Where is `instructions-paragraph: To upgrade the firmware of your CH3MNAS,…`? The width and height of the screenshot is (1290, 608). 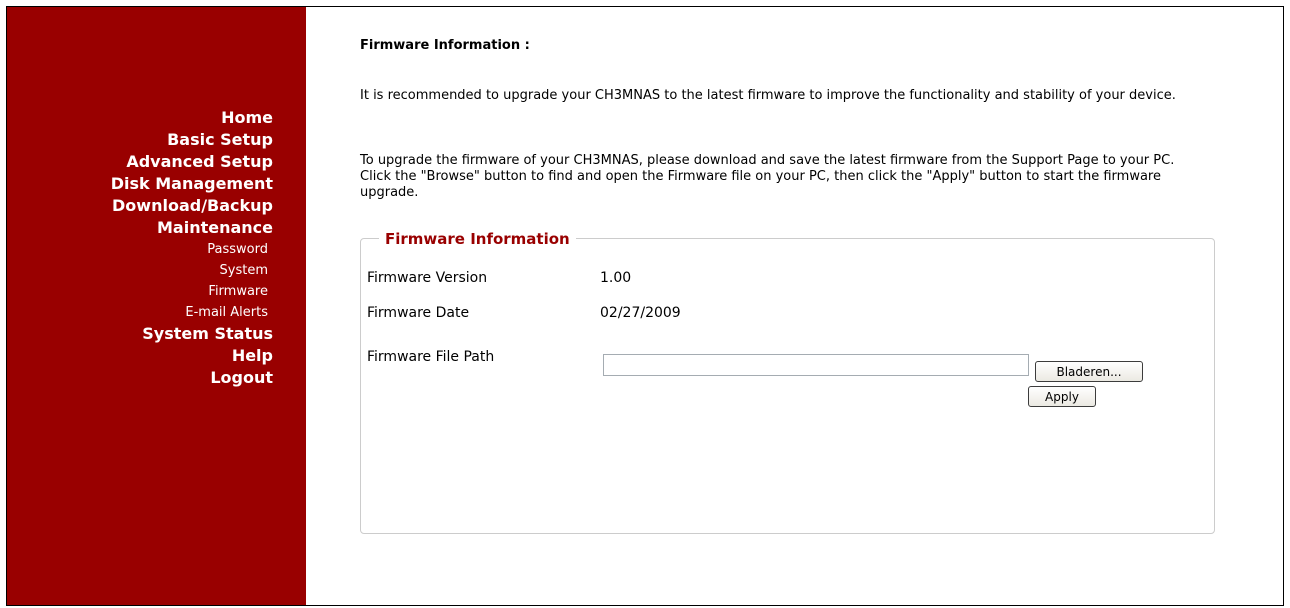 instructions-paragraph: To upgrade the firmware of your CH3MNAS,… is located at coordinates (767, 176).